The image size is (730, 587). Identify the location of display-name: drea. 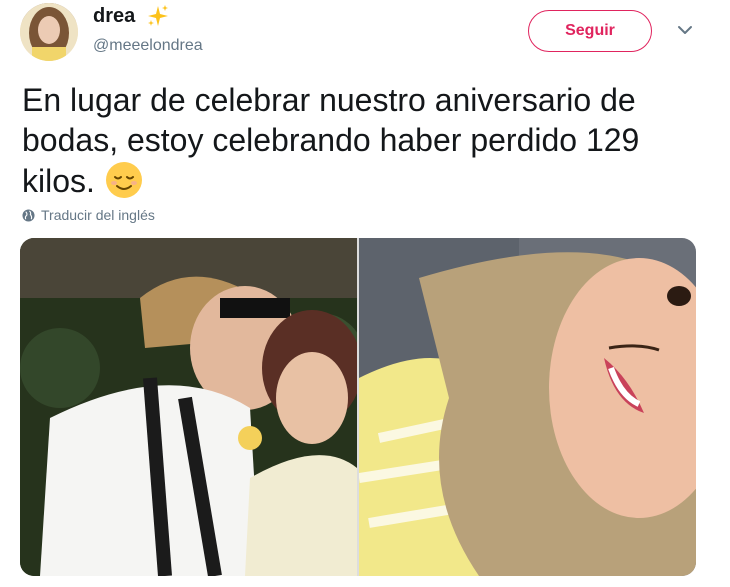
(114, 16).